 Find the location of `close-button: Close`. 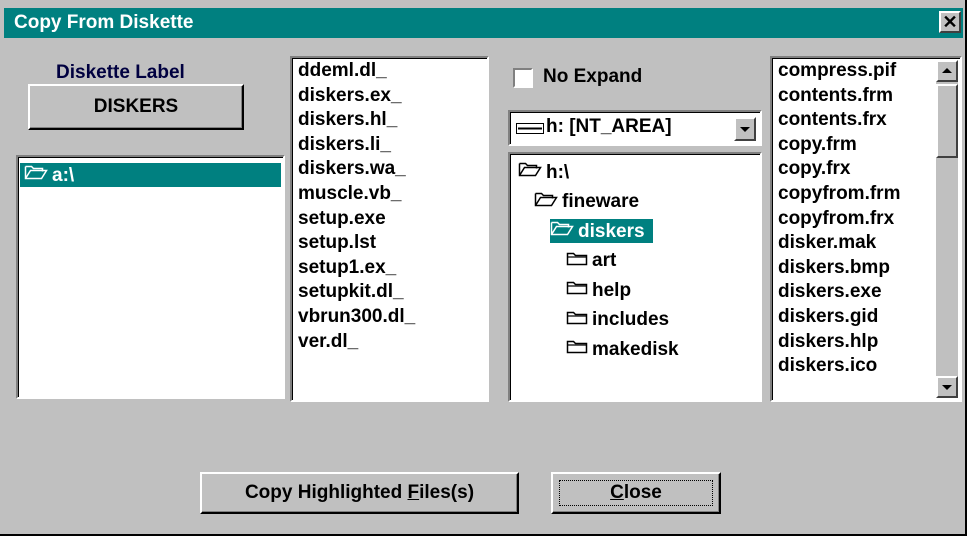

close-button: Close is located at coordinates (636, 493).